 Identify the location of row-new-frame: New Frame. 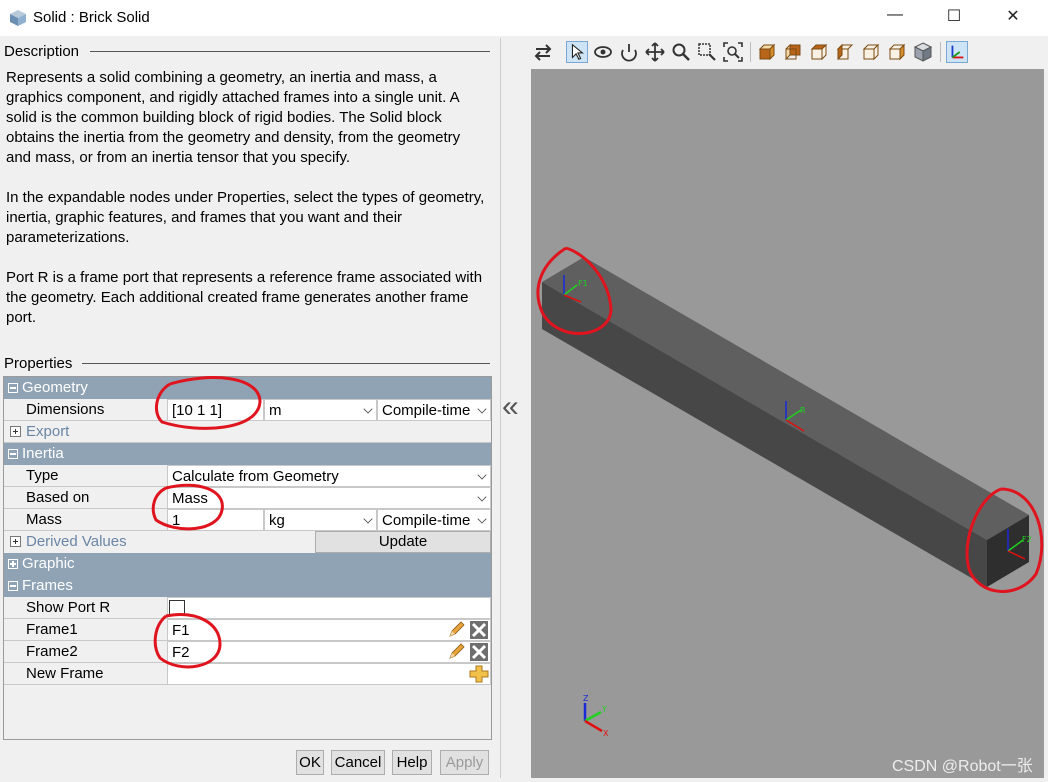
(247, 674).